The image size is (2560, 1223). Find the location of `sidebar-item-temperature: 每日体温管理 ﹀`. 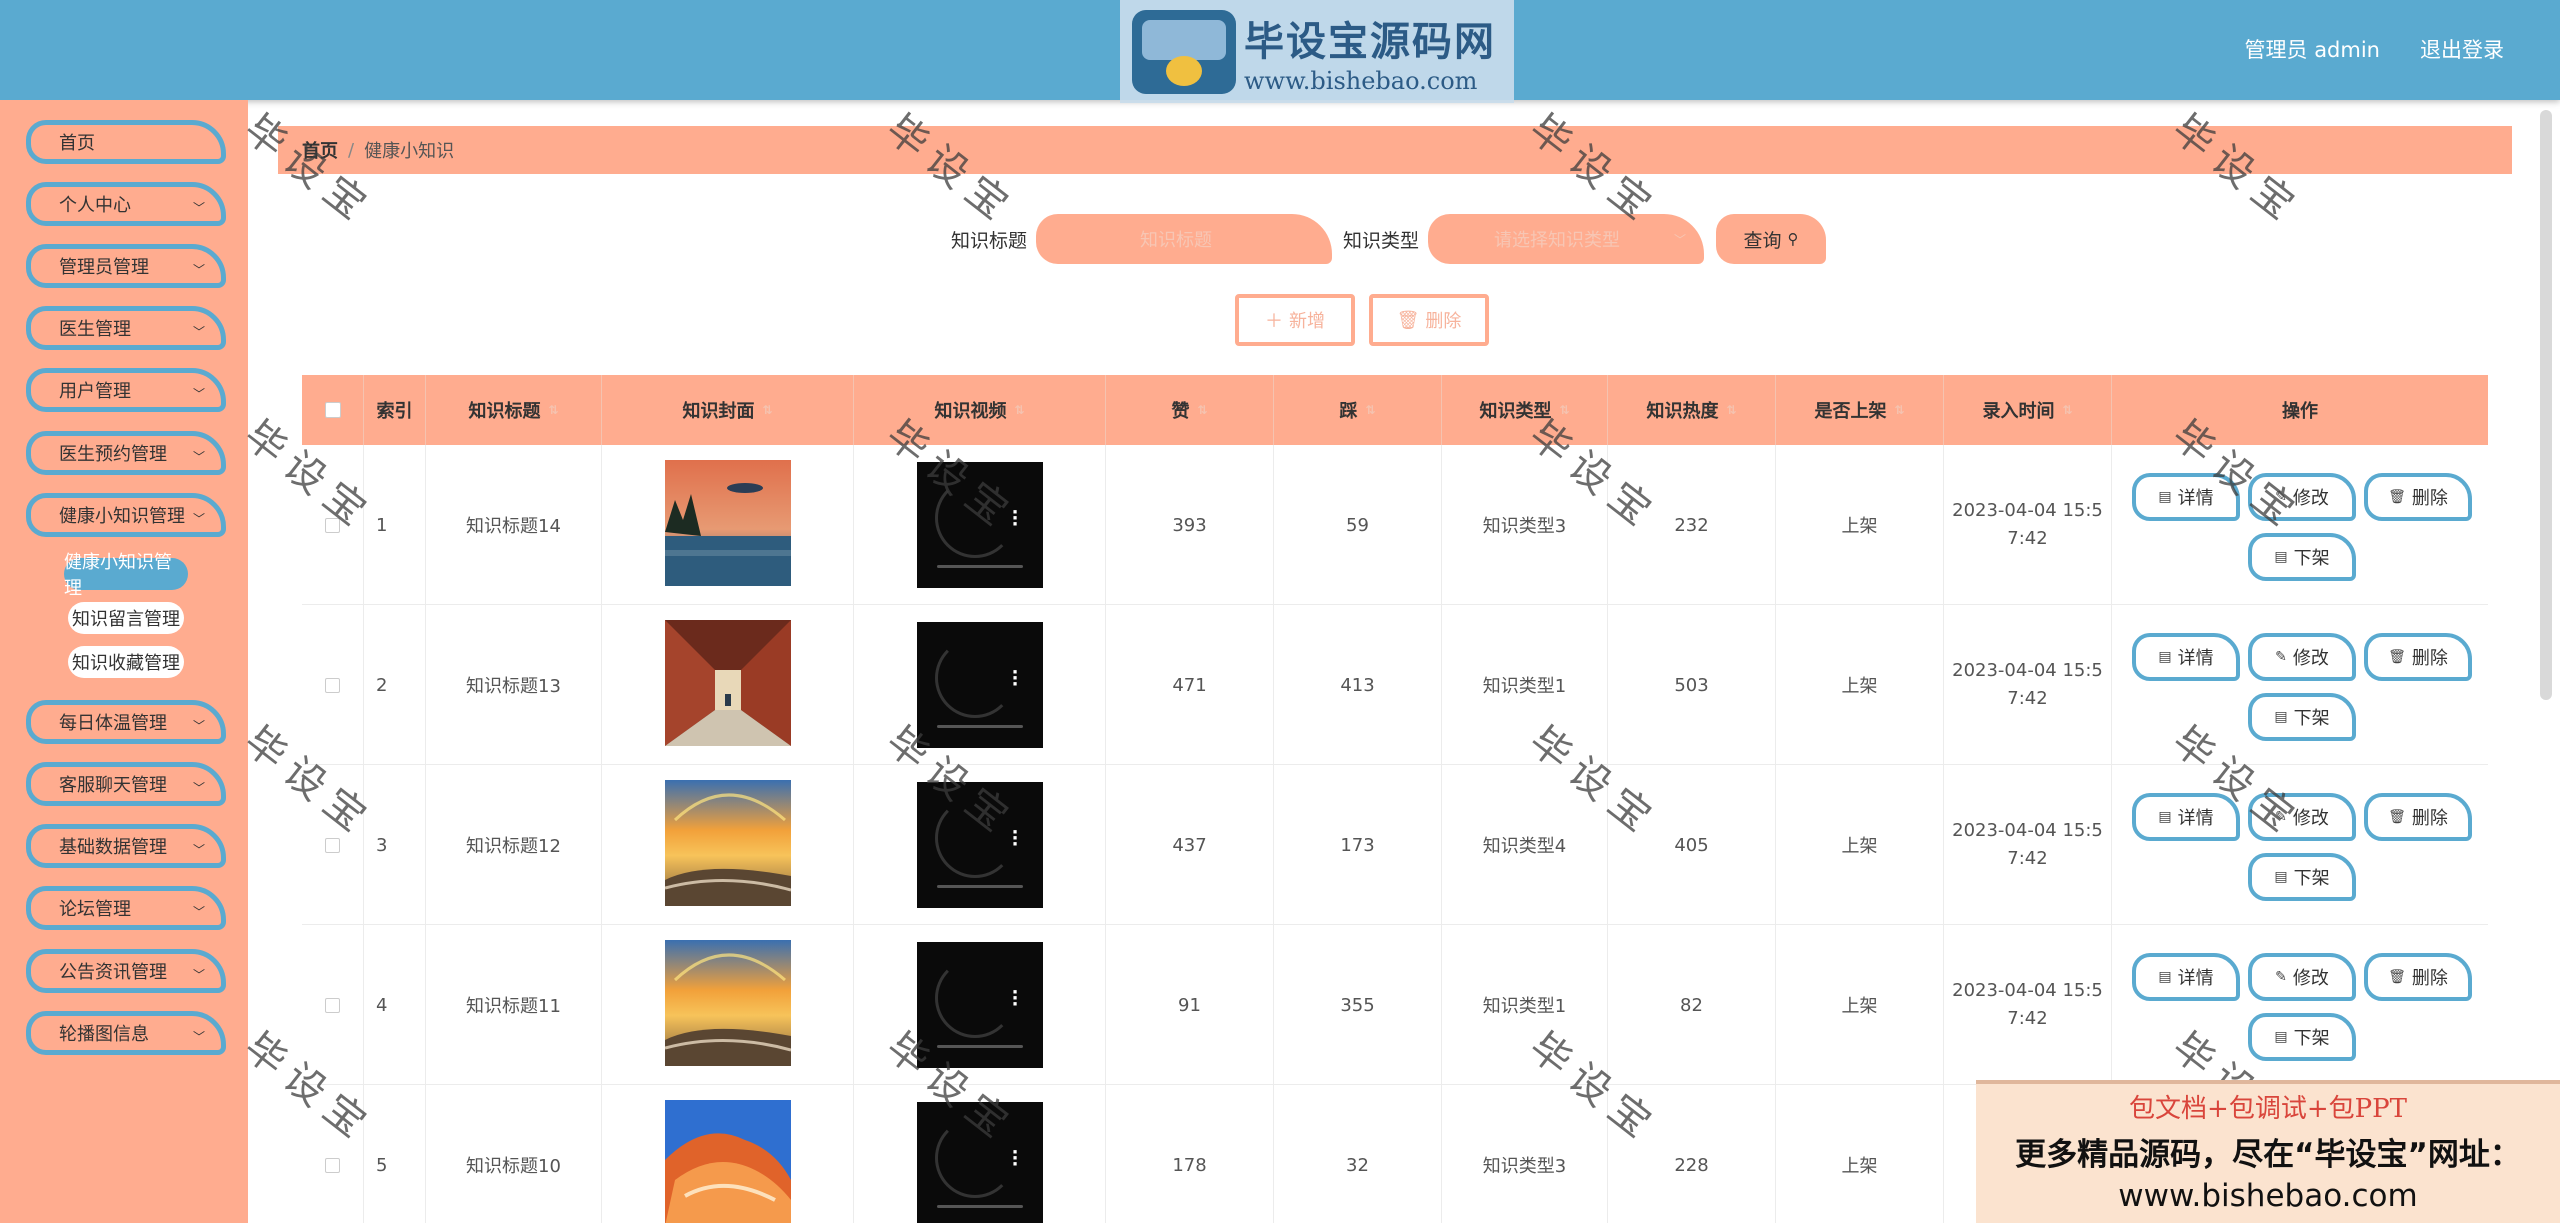

sidebar-item-temperature: 每日体温管理 ﹀ is located at coordinates (126, 722).